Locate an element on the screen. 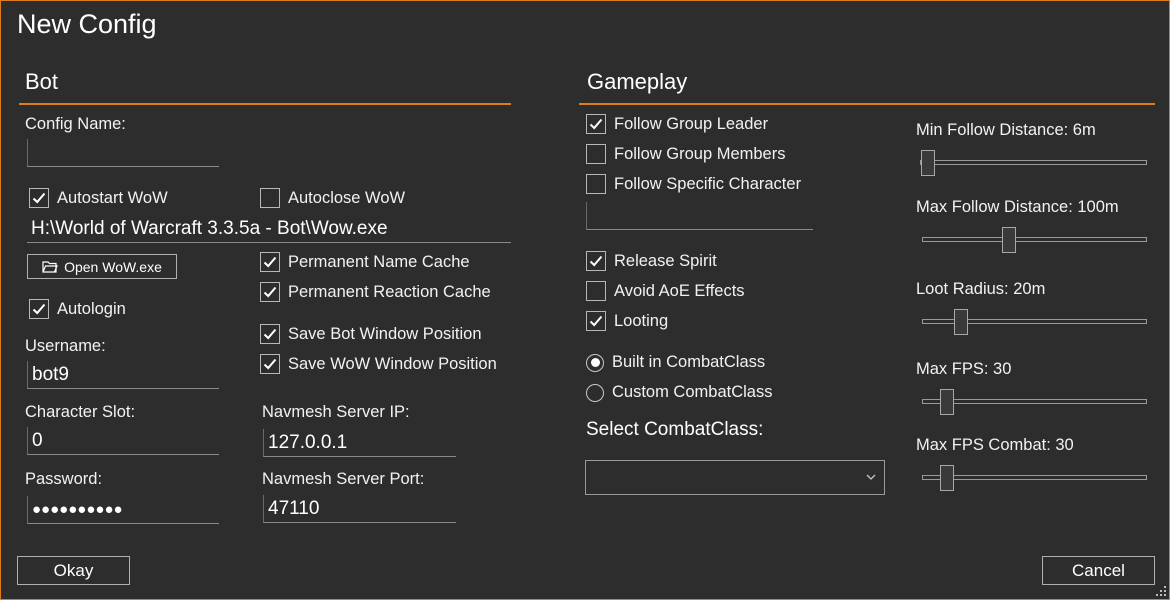 The image size is (1170, 600). combatclass-dropdown is located at coordinates (735, 477).